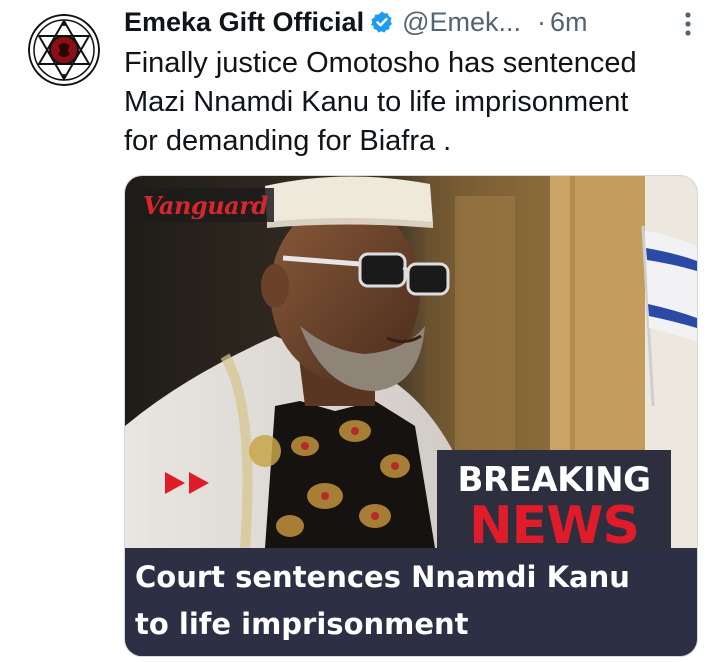  I want to click on hexagram-logo-icon, so click(64, 50).